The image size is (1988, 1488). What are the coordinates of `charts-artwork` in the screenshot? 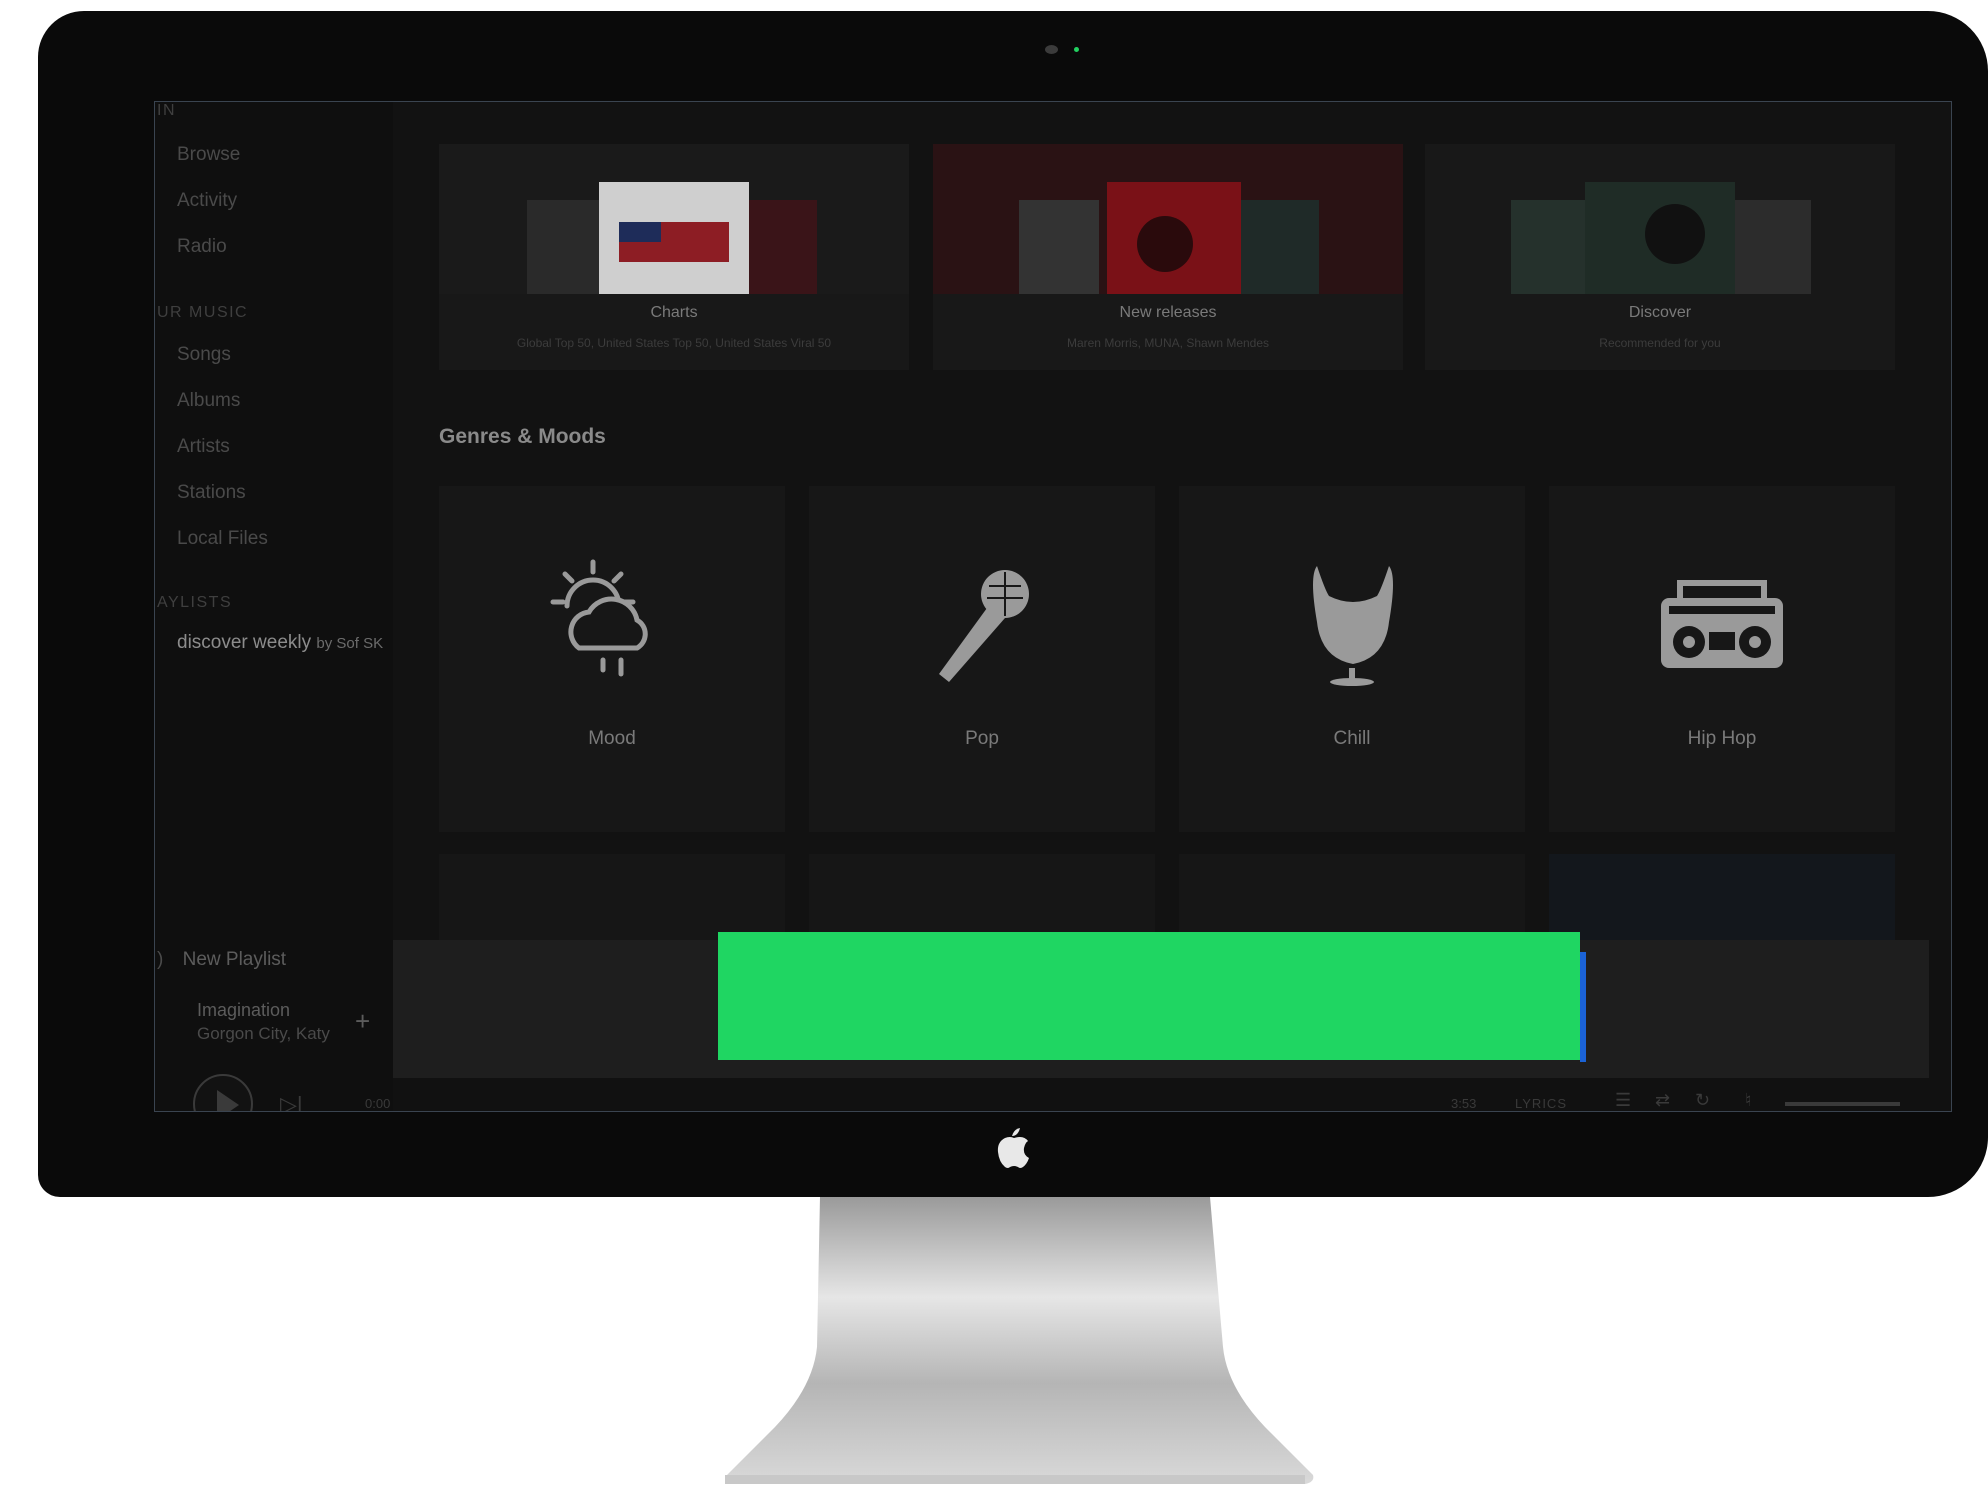 It's located at (674, 219).